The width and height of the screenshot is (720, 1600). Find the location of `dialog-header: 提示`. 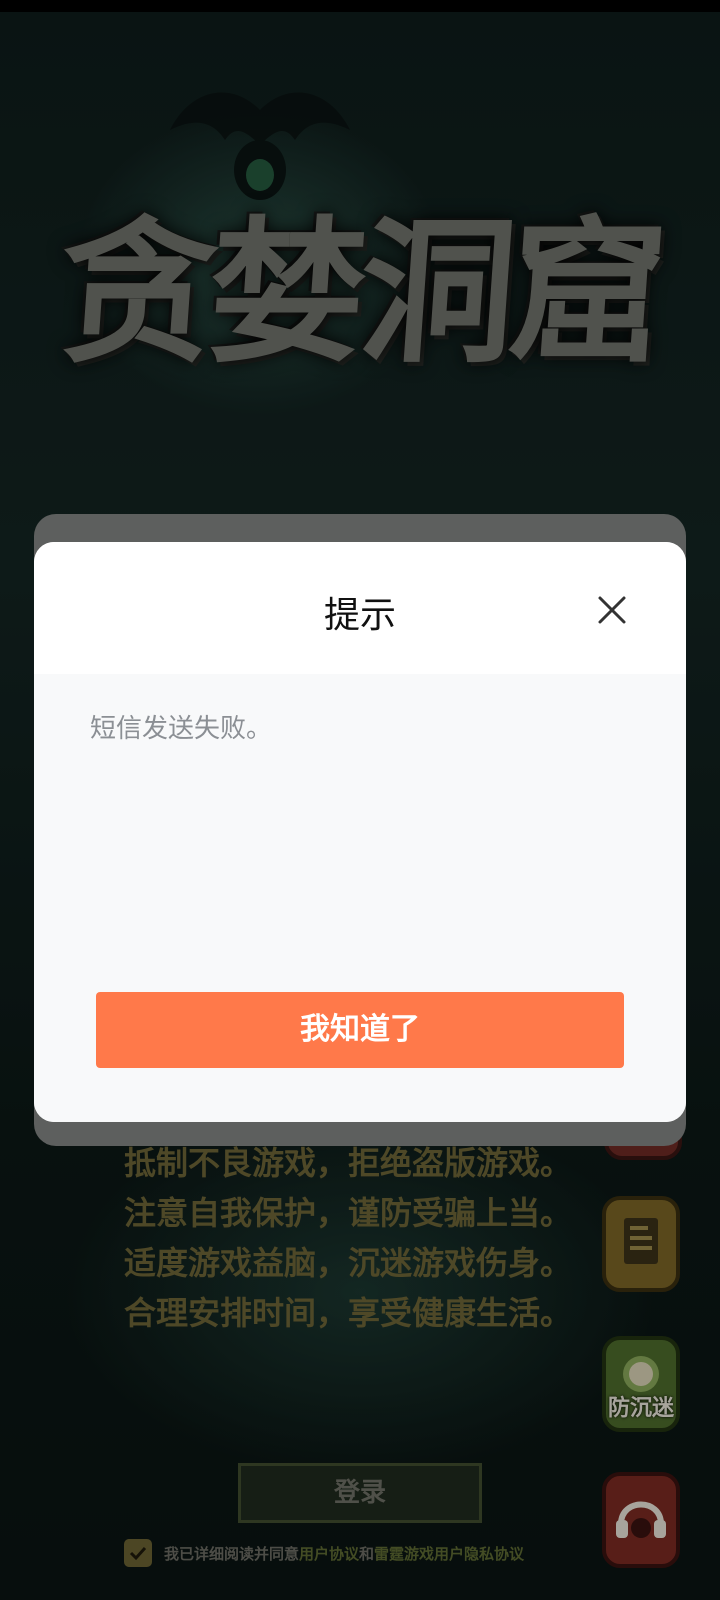

dialog-header: 提示 is located at coordinates (360, 608).